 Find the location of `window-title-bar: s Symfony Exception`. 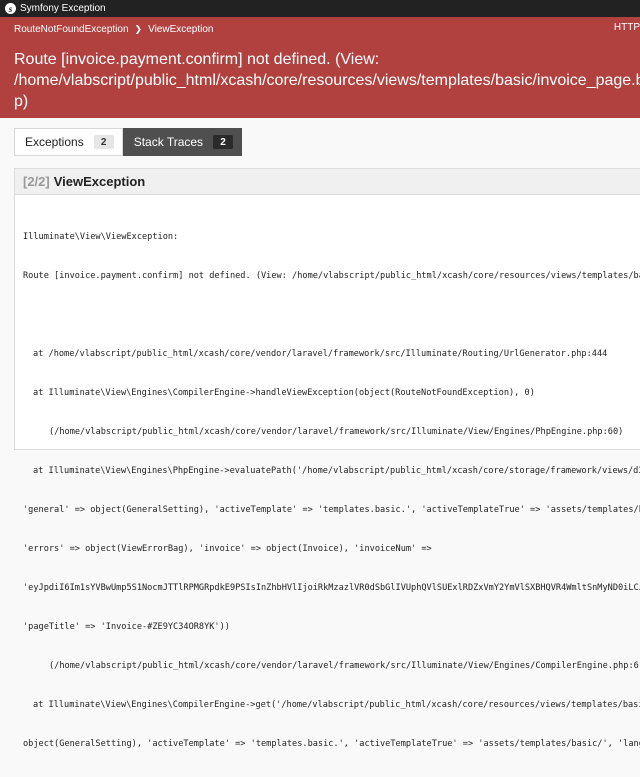

window-title-bar: s Symfony Exception is located at coordinates (320, 8).